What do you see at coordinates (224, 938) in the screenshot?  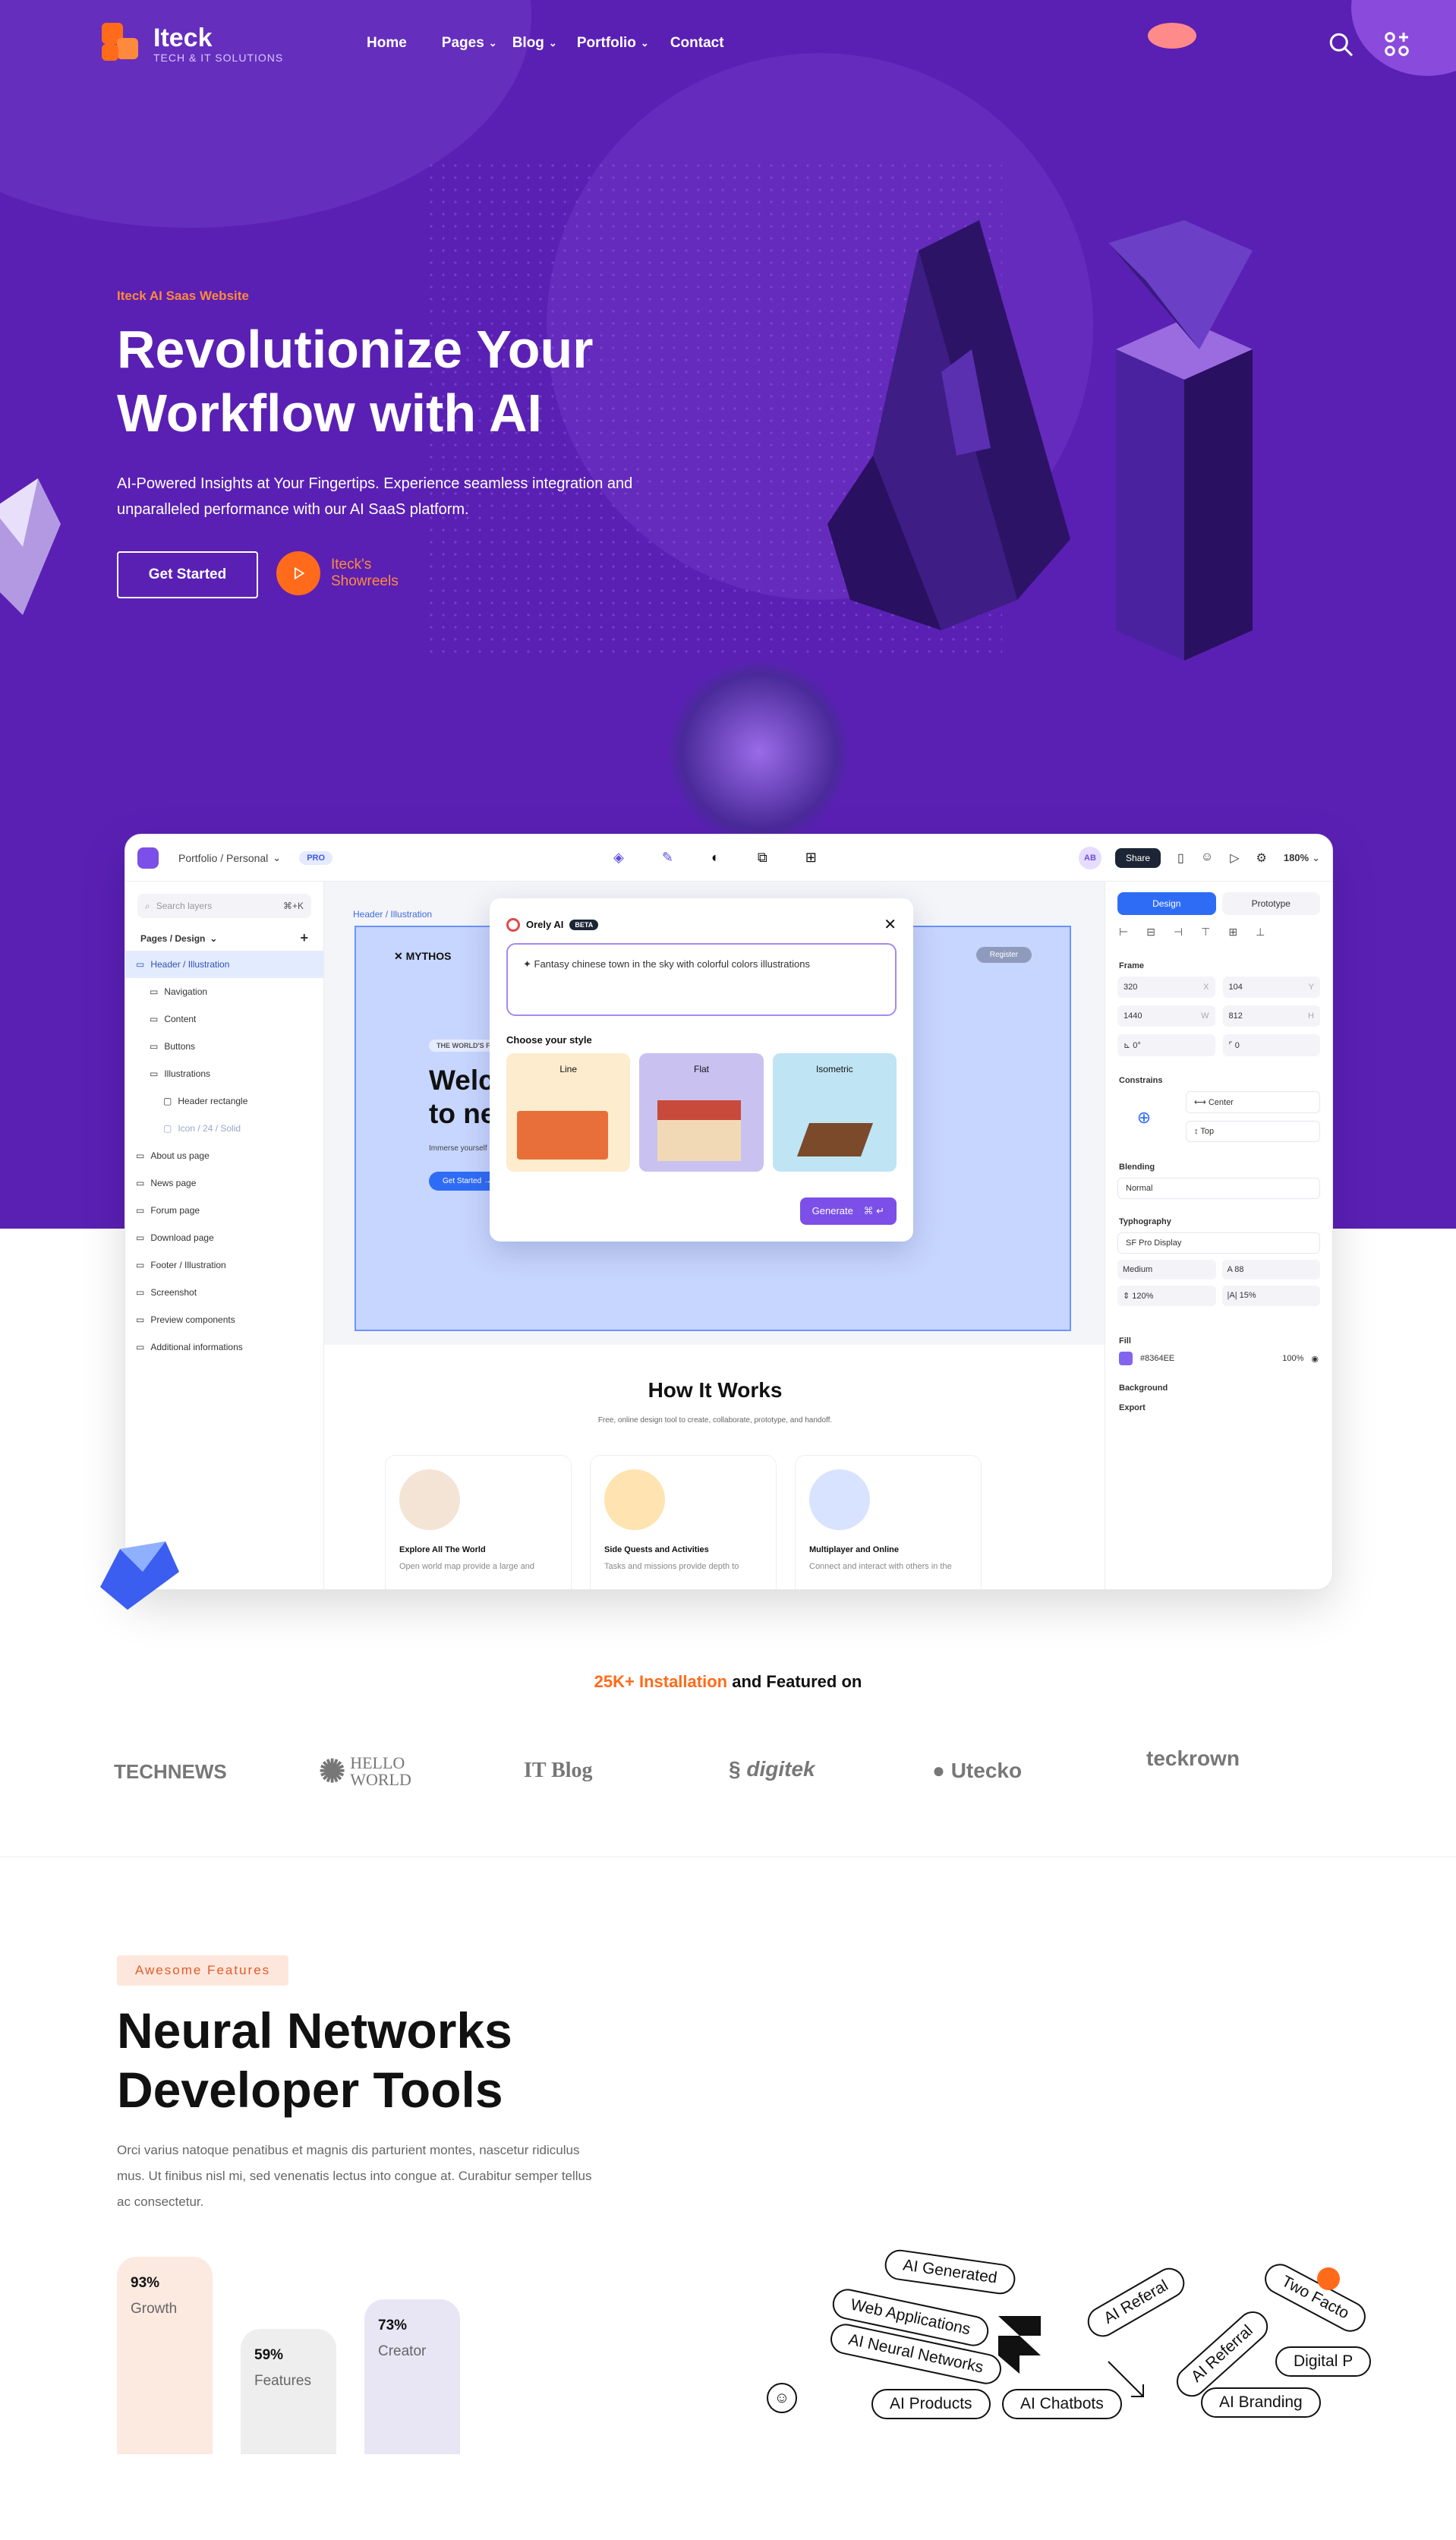 I see `pages-dropdown: Pages / Design ⌄ +` at bounding box center [224, 938].